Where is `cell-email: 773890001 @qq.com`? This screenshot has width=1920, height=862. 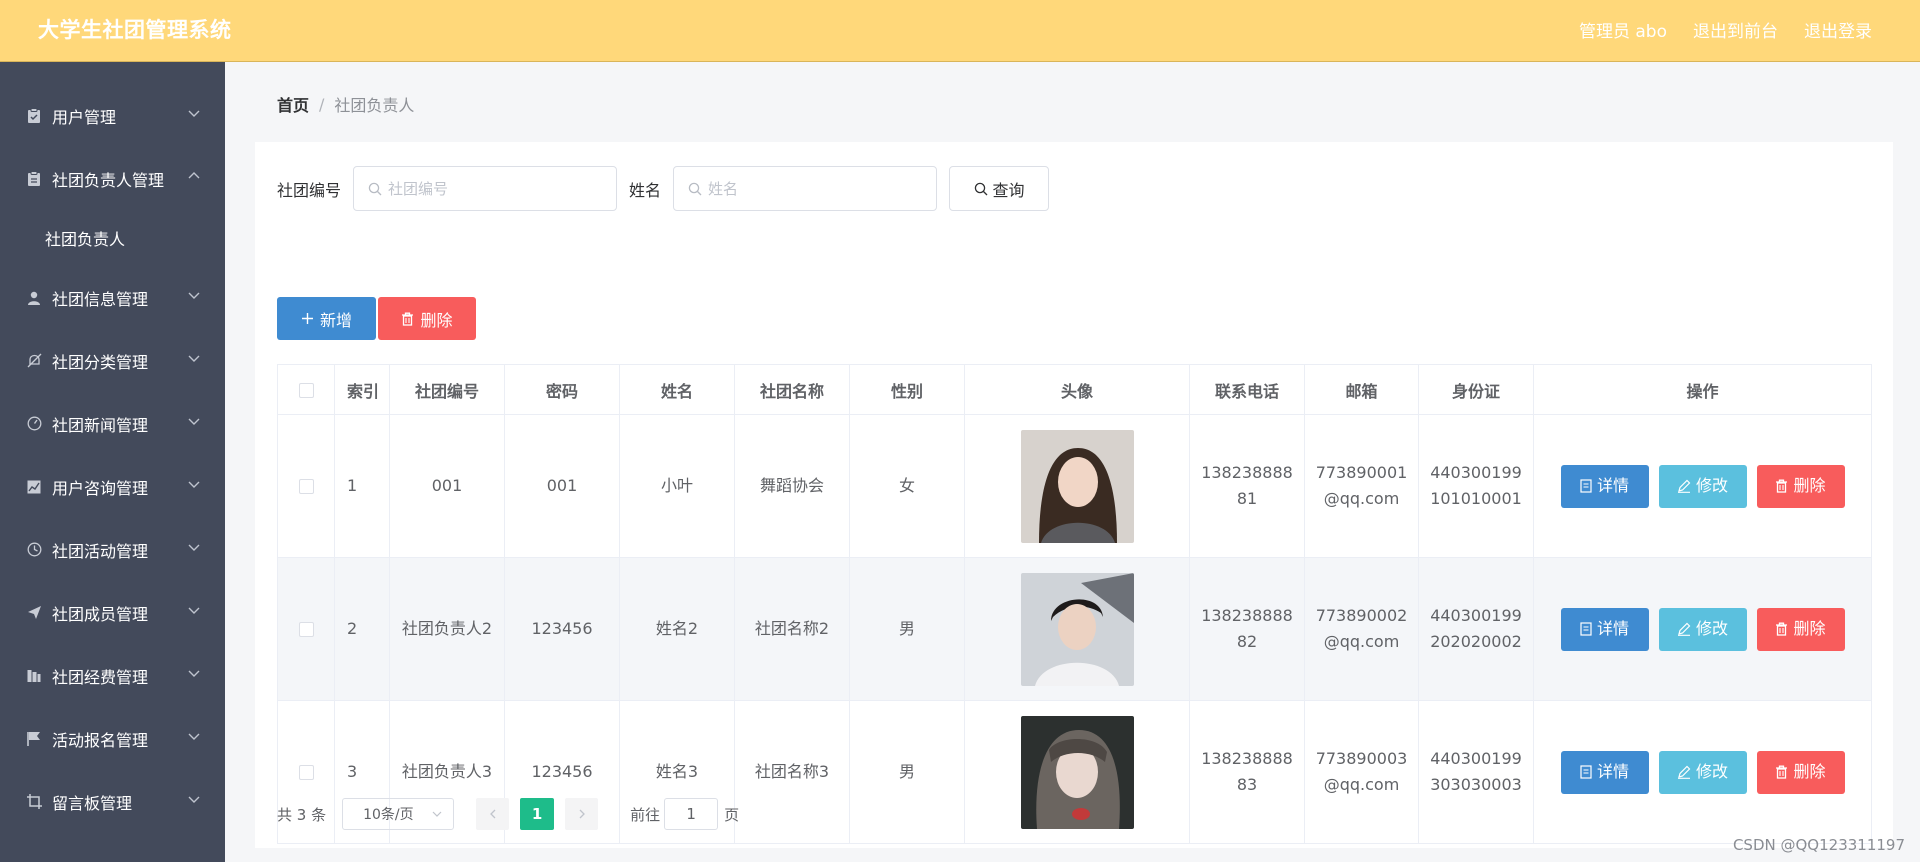
cell-email: 773890001 @qq.com is located at coordinates (1361, 486).